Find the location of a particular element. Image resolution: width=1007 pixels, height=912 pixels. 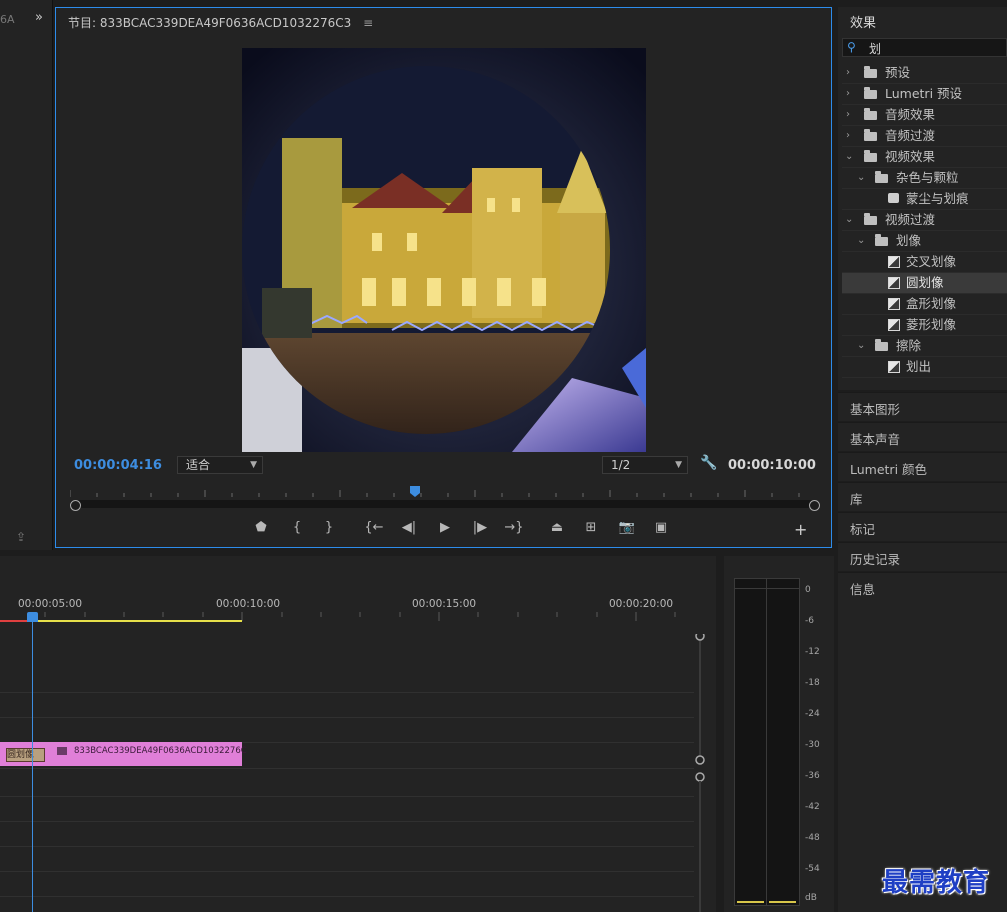

tree-item-lumetri-presets: › Lumetri 预设 is located at coordinates (924, 94).